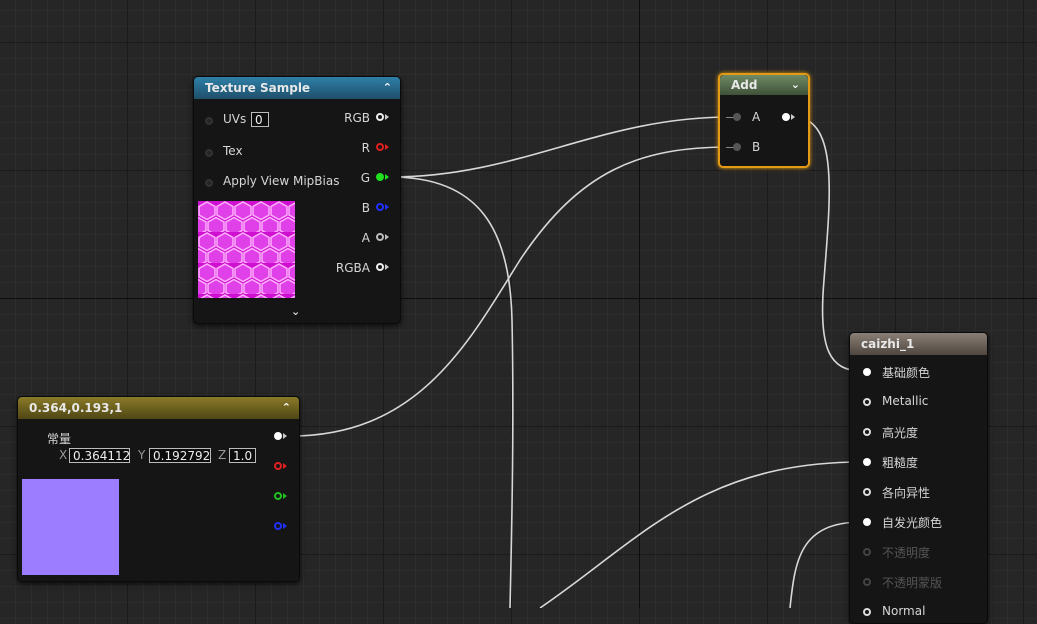 This screenshot has width=1037, height=624. What do you see at coordinates (59, 439) in the screenshot?
I see `constant-label: 常量` at bounding box center [59, 439].